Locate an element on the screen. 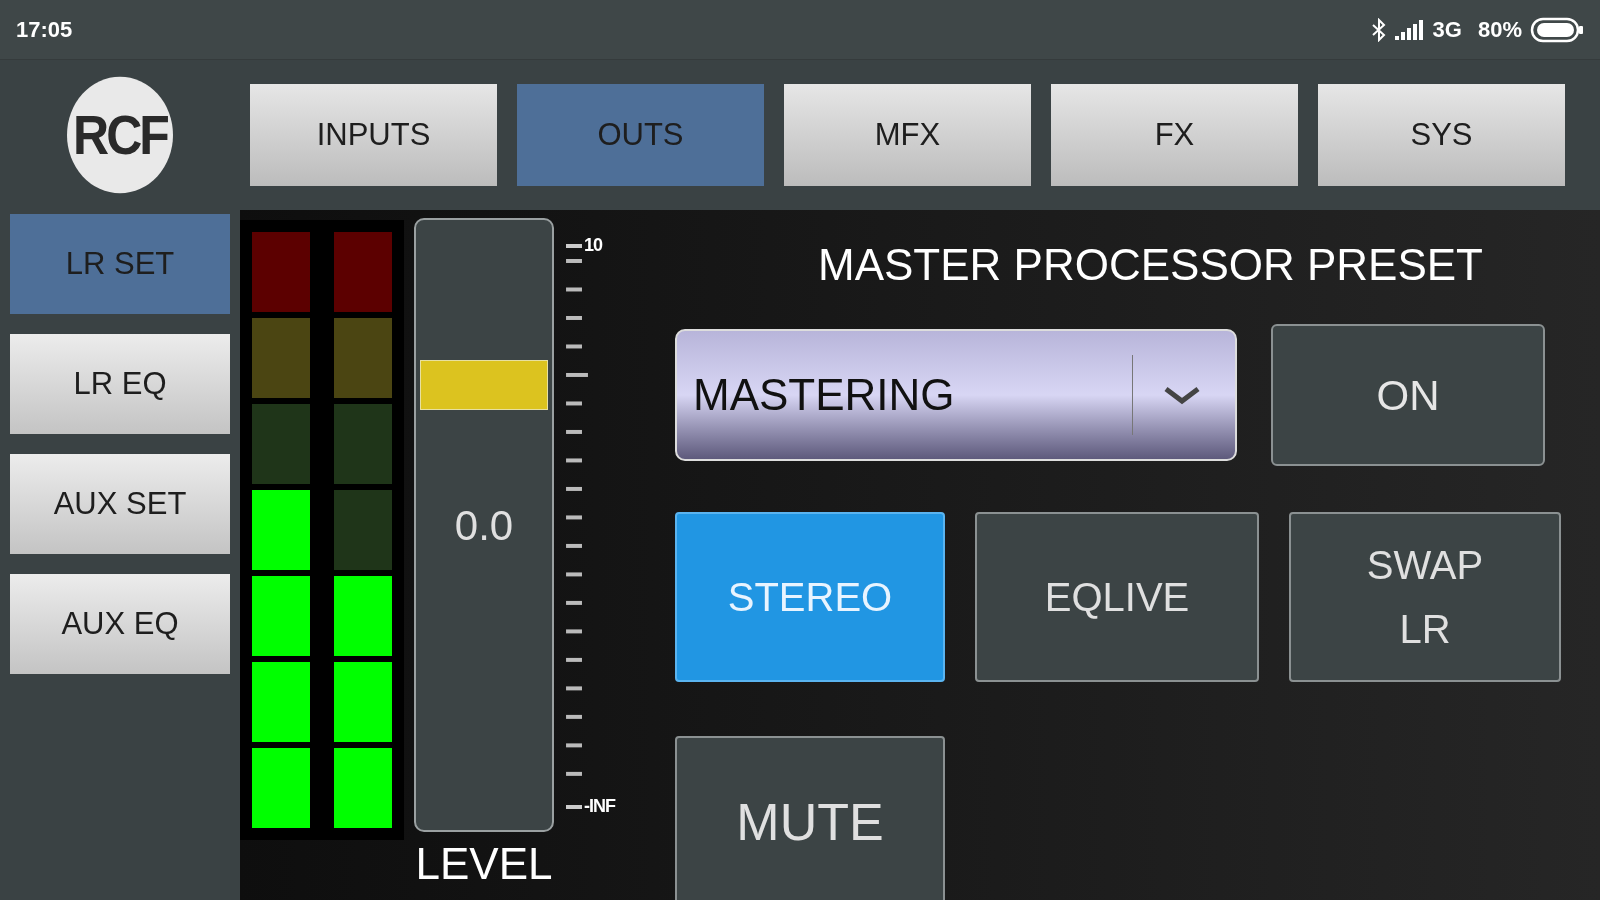 This screenshot has height=900, width=1600. fader-track: 0.0 is located at coordinates (484, 525).